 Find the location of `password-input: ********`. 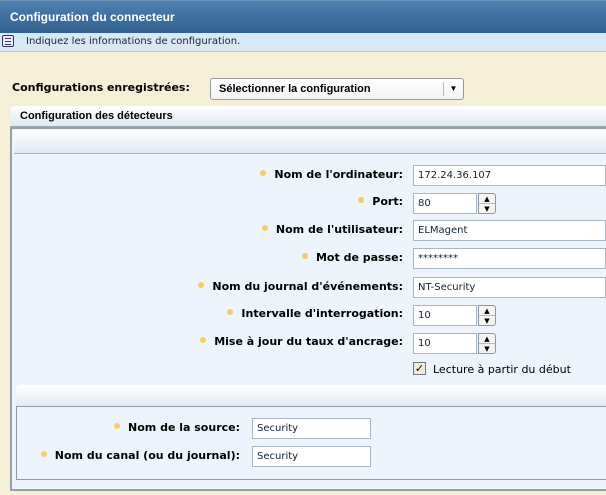

password-input: ******** is located at coordinates (509, 258).